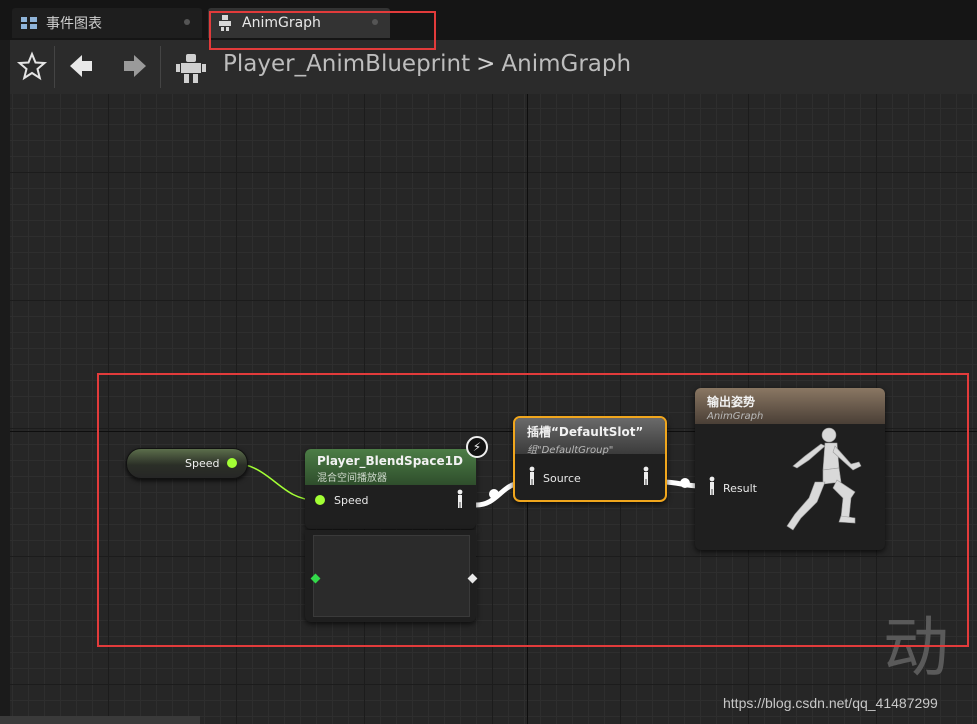 This screenshot has width=977, height=724. What do you see at coordinates (566, 64) in the screenshot?
I see `breadcrumb-current: AnimGraph` at bounding box center [566, 64].